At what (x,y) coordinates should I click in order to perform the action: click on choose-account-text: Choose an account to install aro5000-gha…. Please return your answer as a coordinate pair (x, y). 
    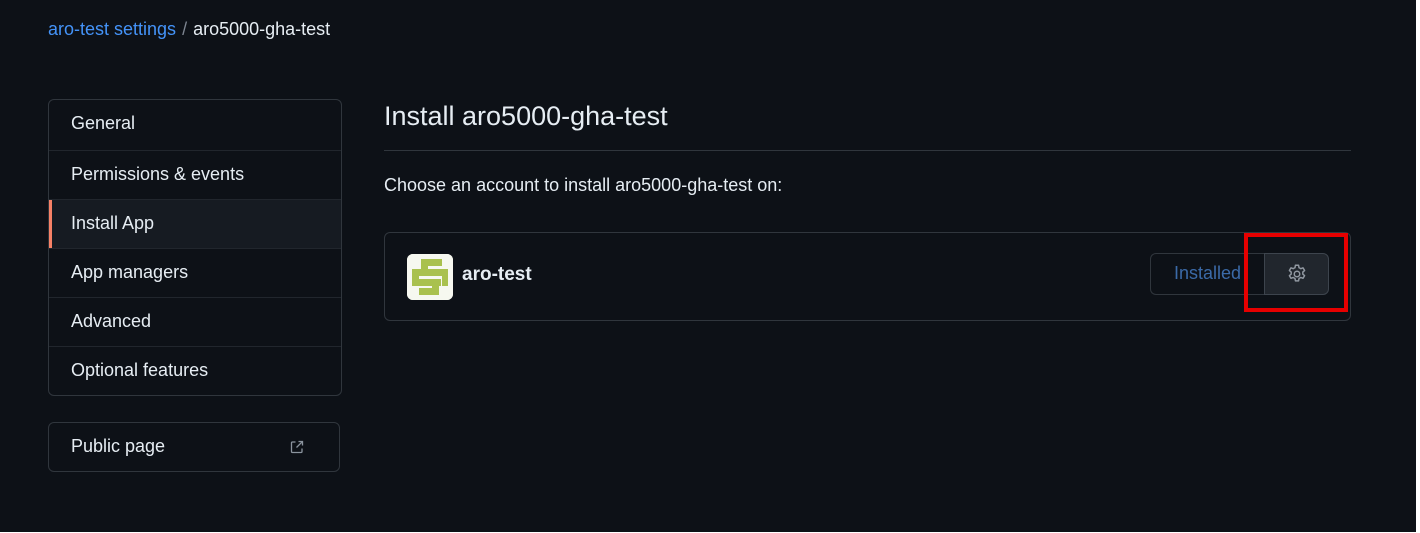
    Looking at the image, I should click on (583, 185).